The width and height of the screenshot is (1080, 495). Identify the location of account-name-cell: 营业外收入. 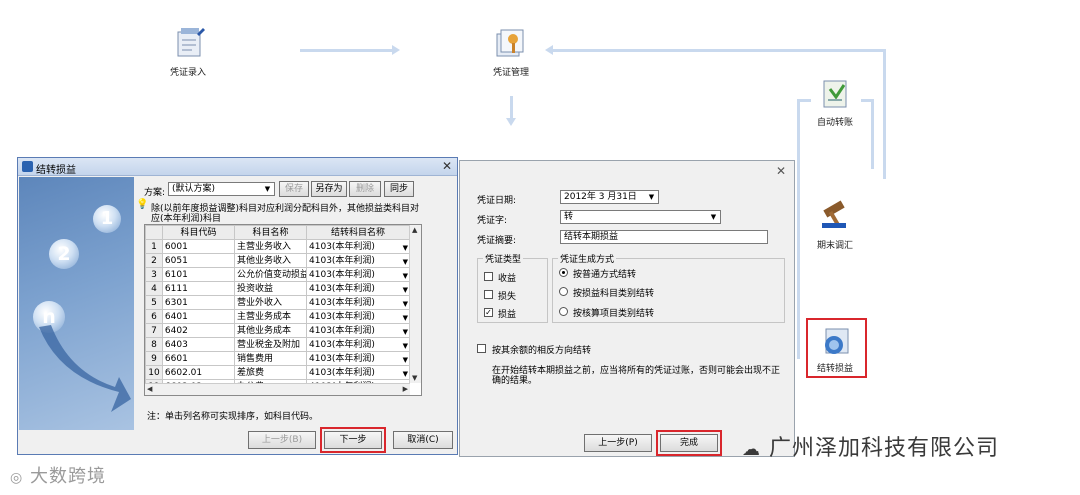
(270, 302).